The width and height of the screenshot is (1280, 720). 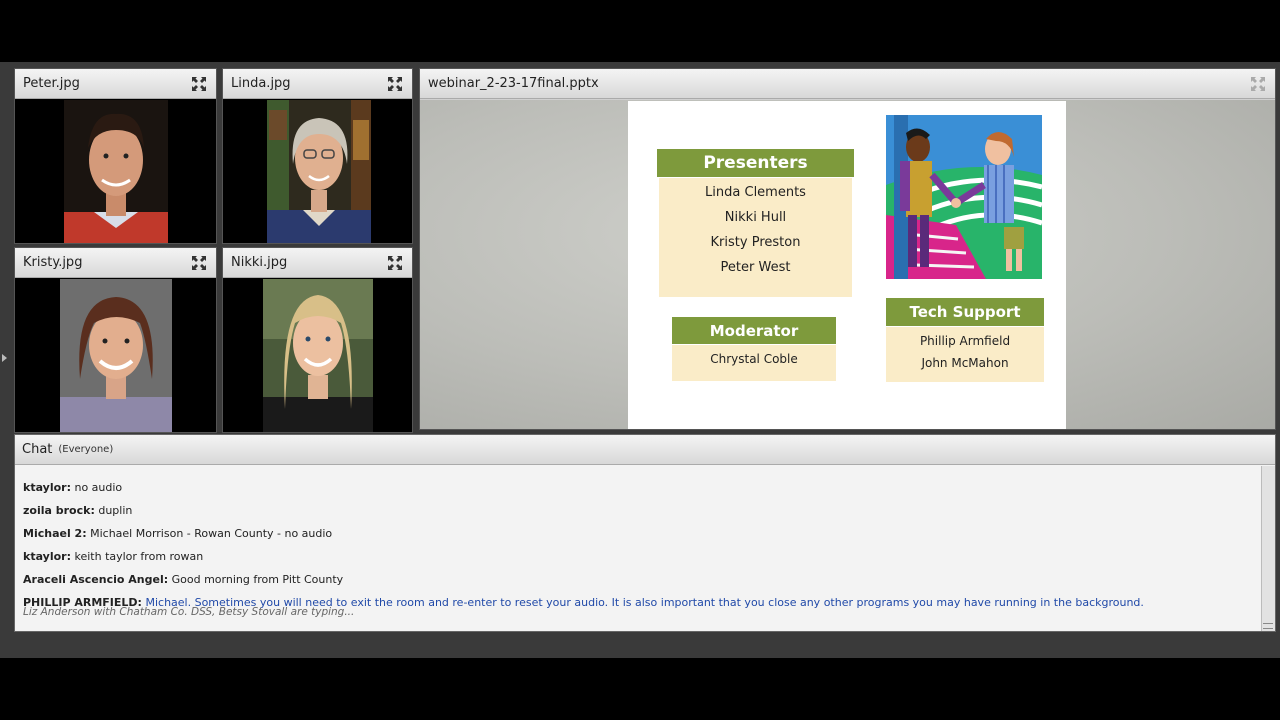 I want to click on nikki-photo, so click(x=318, y=355).